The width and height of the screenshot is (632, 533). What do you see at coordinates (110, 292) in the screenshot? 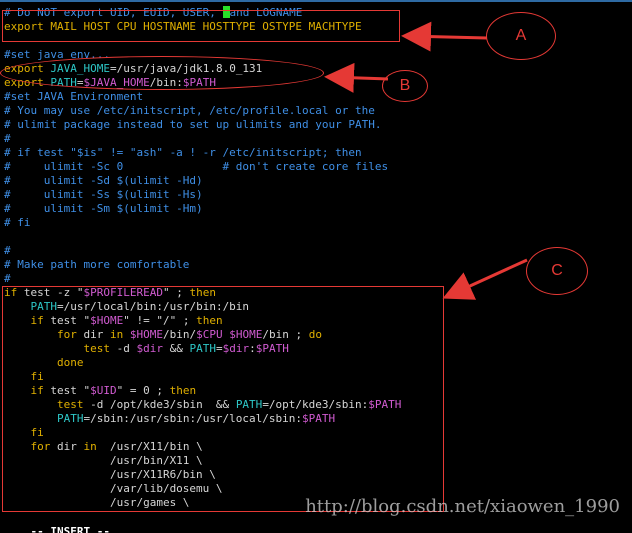
I see `editor-line-text: if test -z "$PROFILEREAD" ; then` at bounding box center [110, 292].